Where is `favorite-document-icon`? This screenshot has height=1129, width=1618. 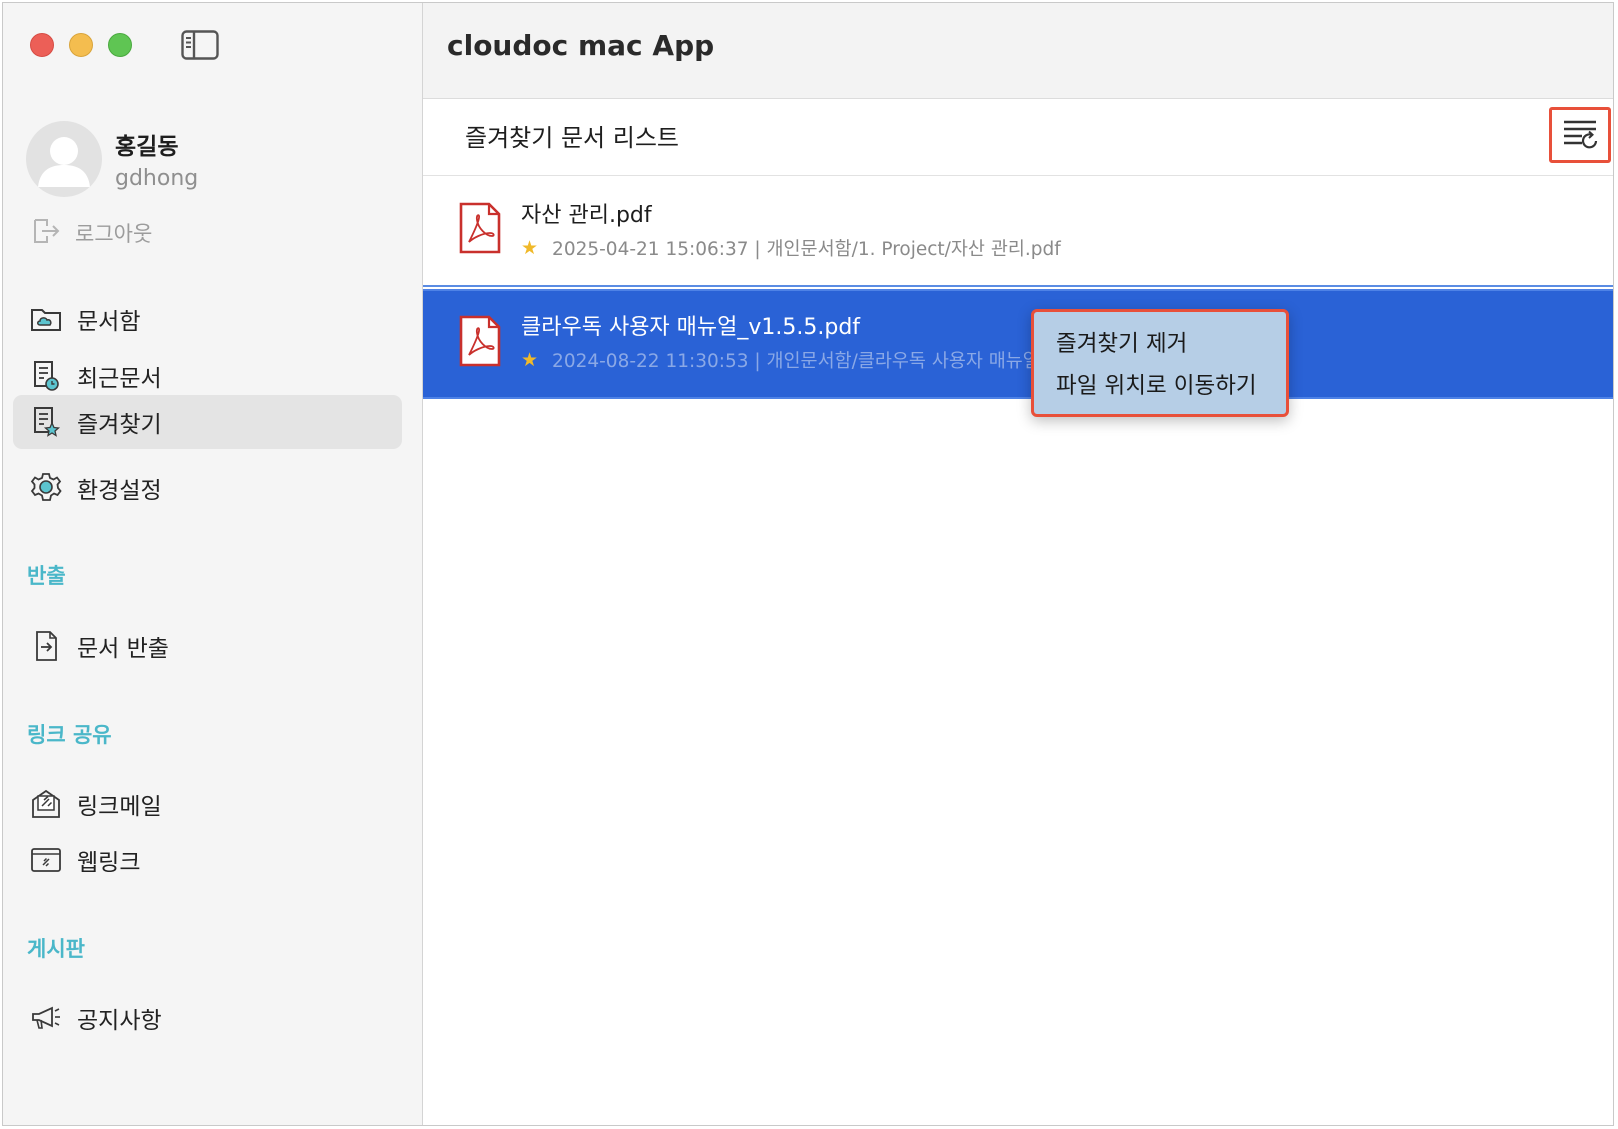
favorite-document-icon is located at coordinates (46, 422).